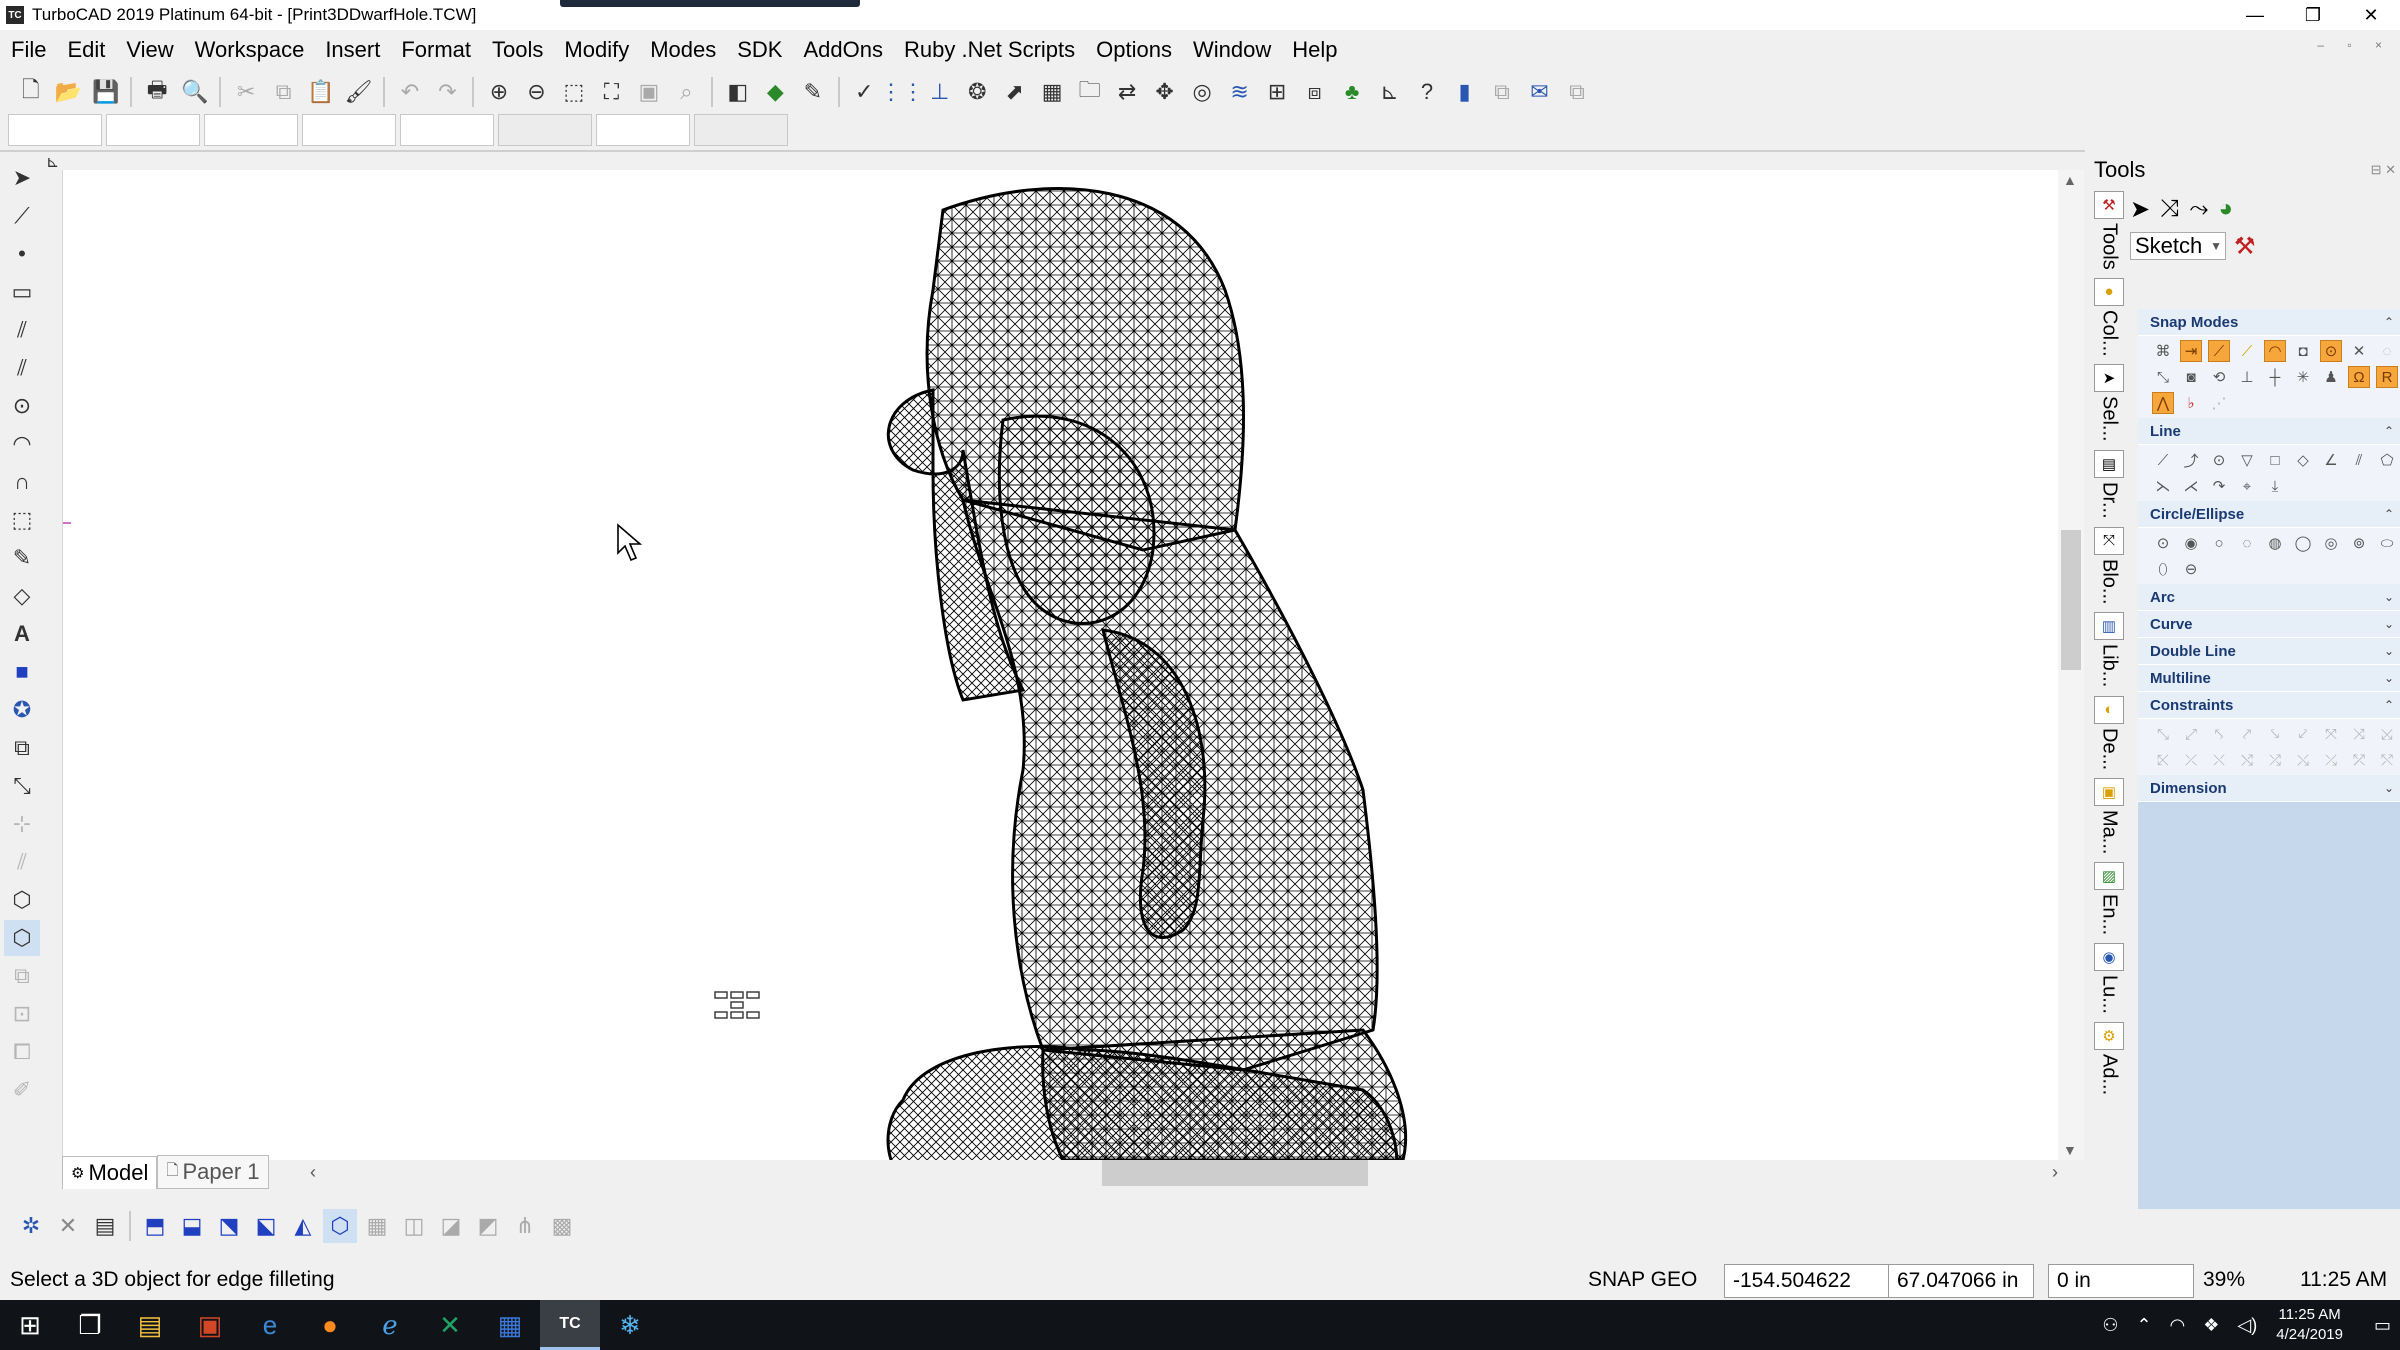 The width and height of the screenshot is (2400, 1350). I want to click on line-icon: ▽, so click(2247, 460).